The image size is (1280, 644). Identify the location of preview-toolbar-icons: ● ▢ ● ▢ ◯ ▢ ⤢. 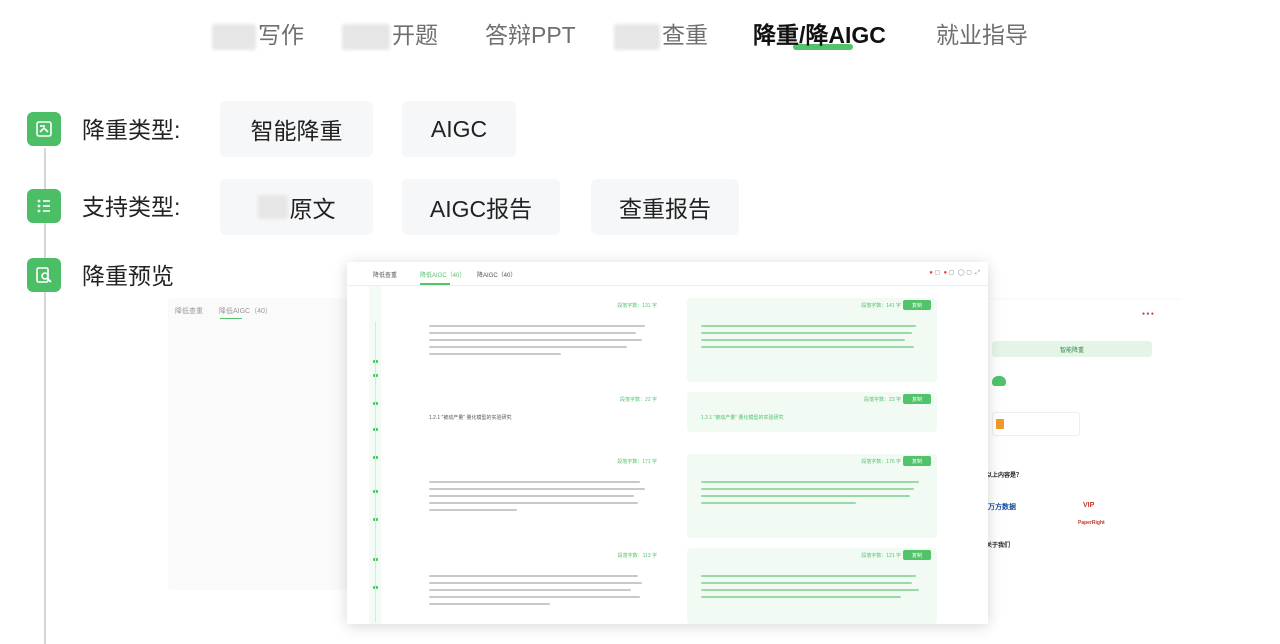
(954, 273).